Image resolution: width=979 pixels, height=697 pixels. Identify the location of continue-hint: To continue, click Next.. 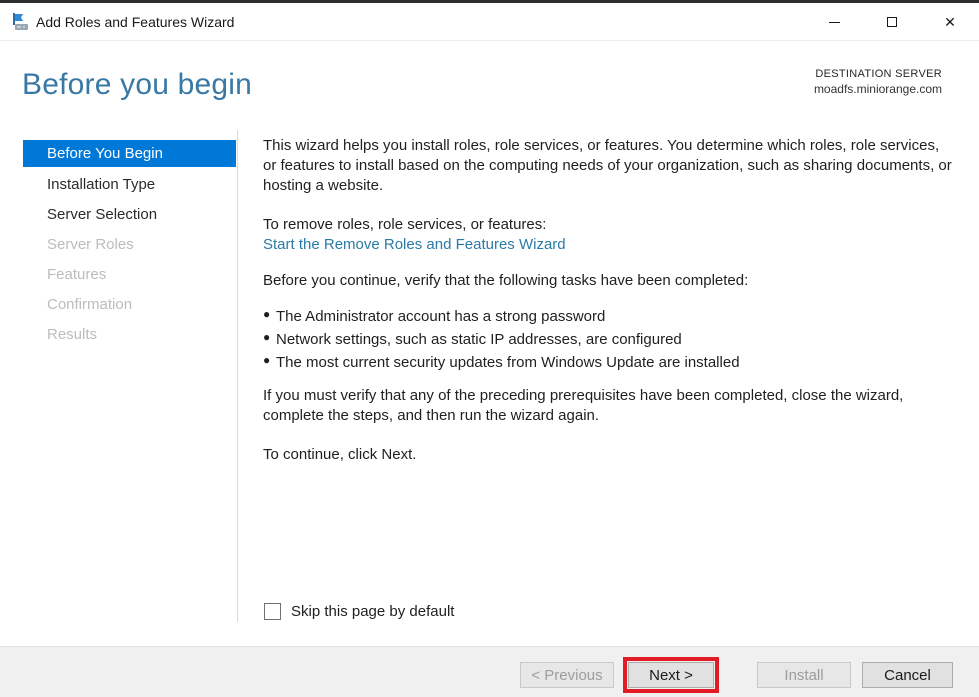
(340, 454).